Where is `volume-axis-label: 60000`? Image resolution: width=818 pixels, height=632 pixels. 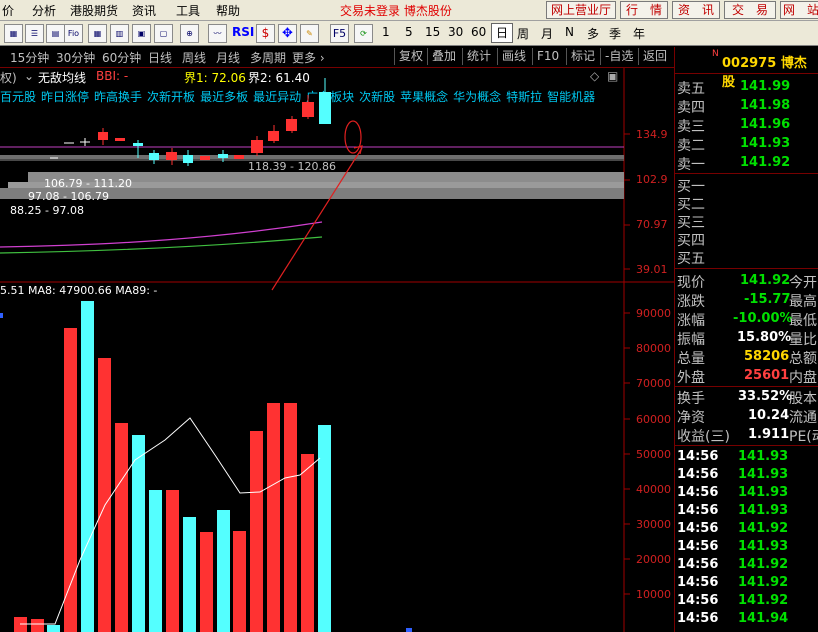
volume-axis-label: 60000 is located at coordinates (653, 419).